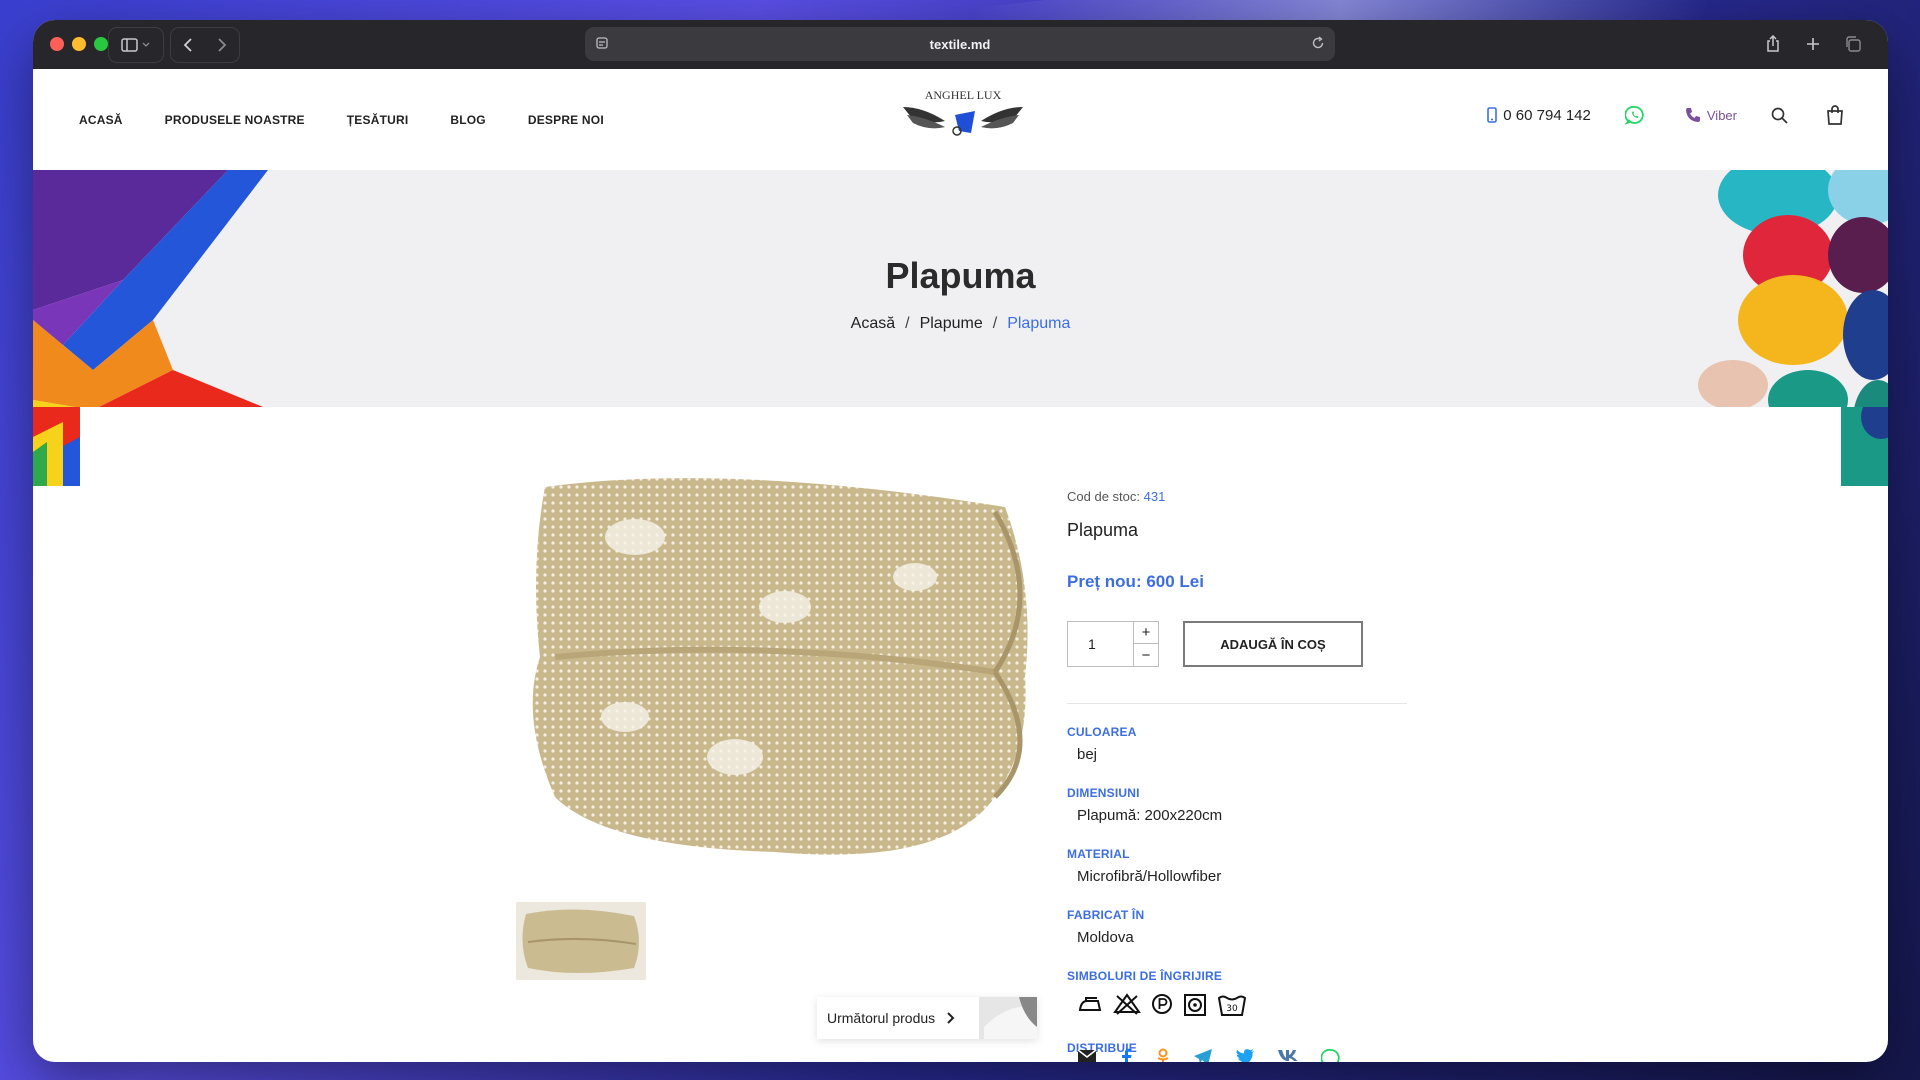  I want to click on product-image-duvet, so click(777, 667).